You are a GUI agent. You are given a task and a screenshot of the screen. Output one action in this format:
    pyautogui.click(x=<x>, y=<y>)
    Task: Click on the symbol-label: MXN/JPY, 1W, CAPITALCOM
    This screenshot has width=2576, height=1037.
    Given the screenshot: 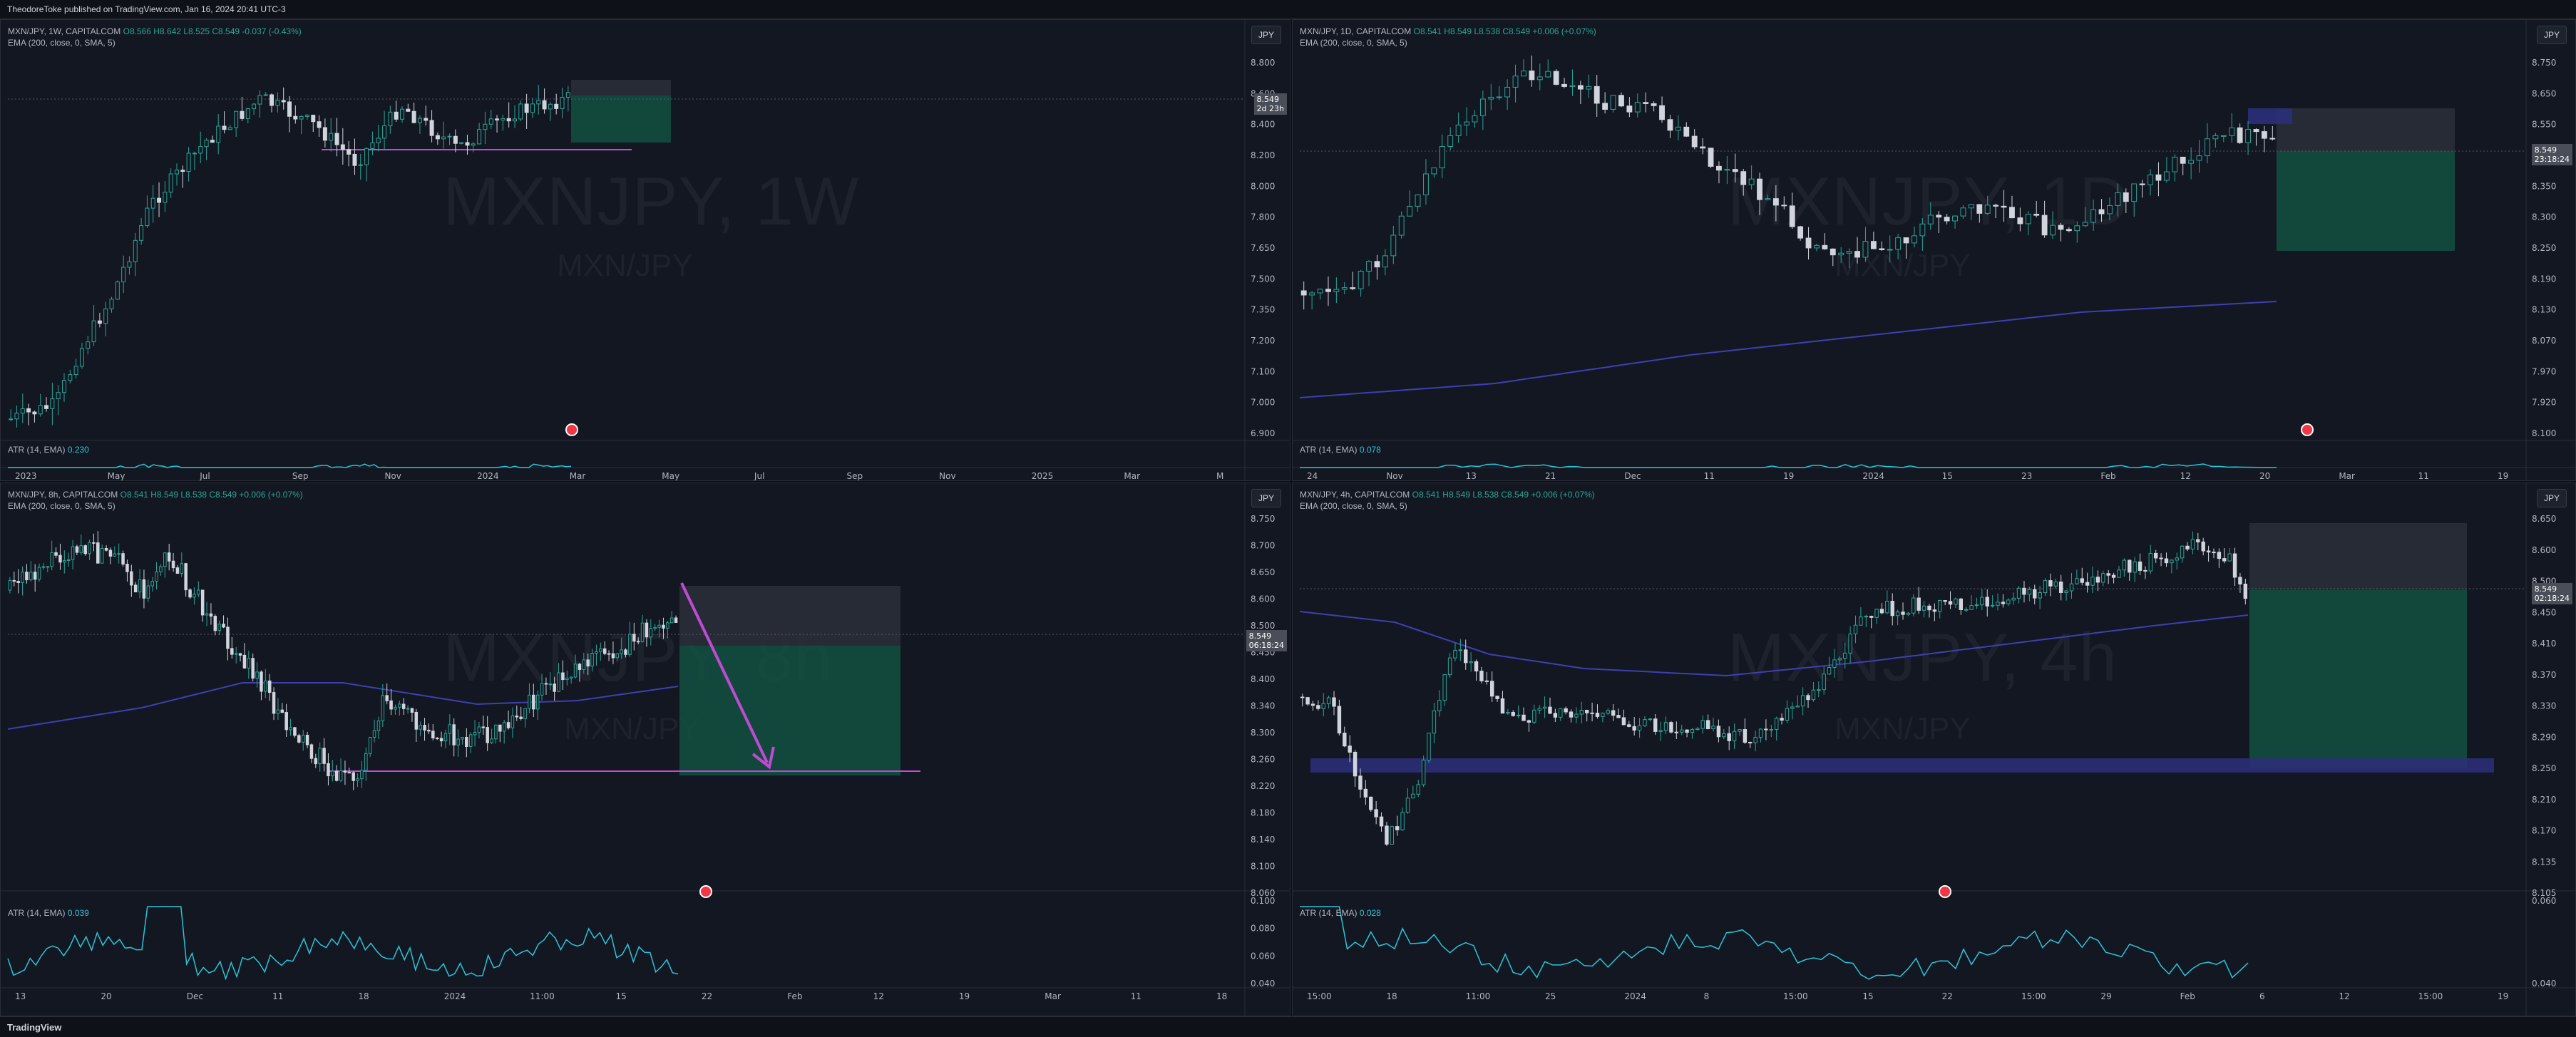 What is the action you would take?
    pyautogui.click(x=64, y=31)
    